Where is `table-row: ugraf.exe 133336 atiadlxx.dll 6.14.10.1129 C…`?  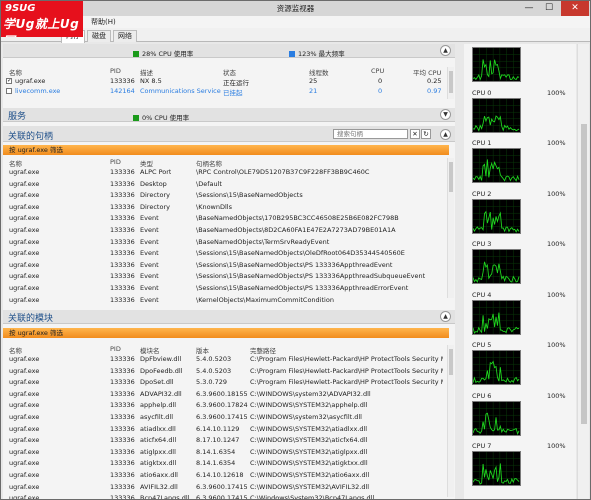 table-row: ugraf.exe 133336 atiadlxx.dll 6.14.10.1129 C… is located at coordinates (229, 430).